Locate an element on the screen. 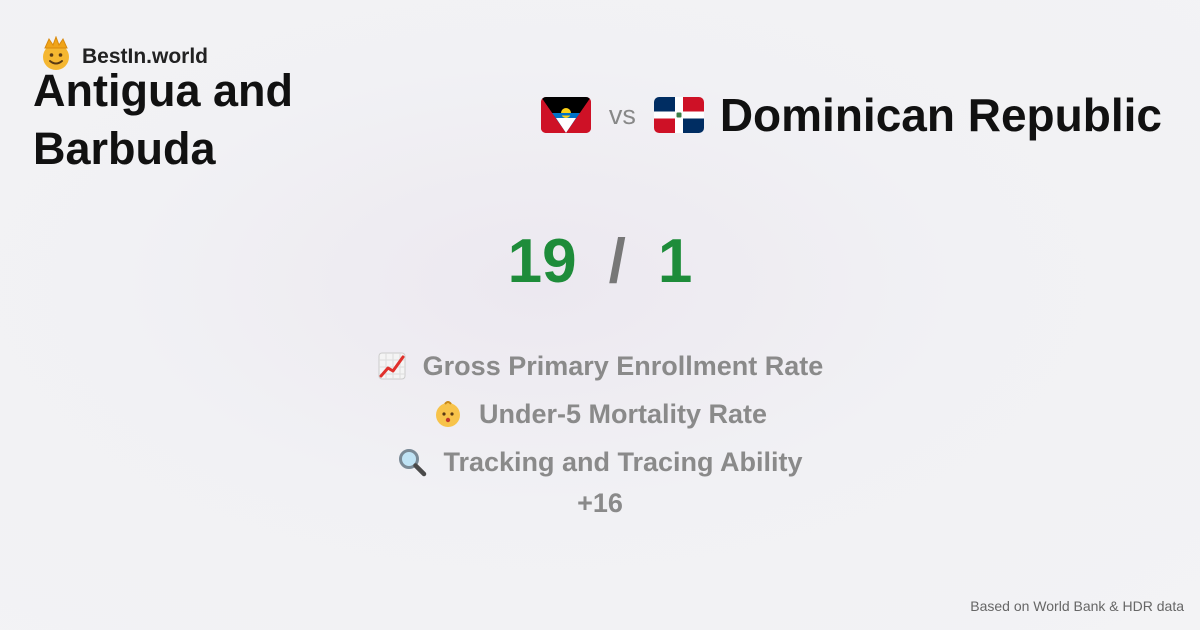 The width and height of the screenshot is (1200, 630). right-country-name: Dominican Republic is located at coordinates (940, 115).